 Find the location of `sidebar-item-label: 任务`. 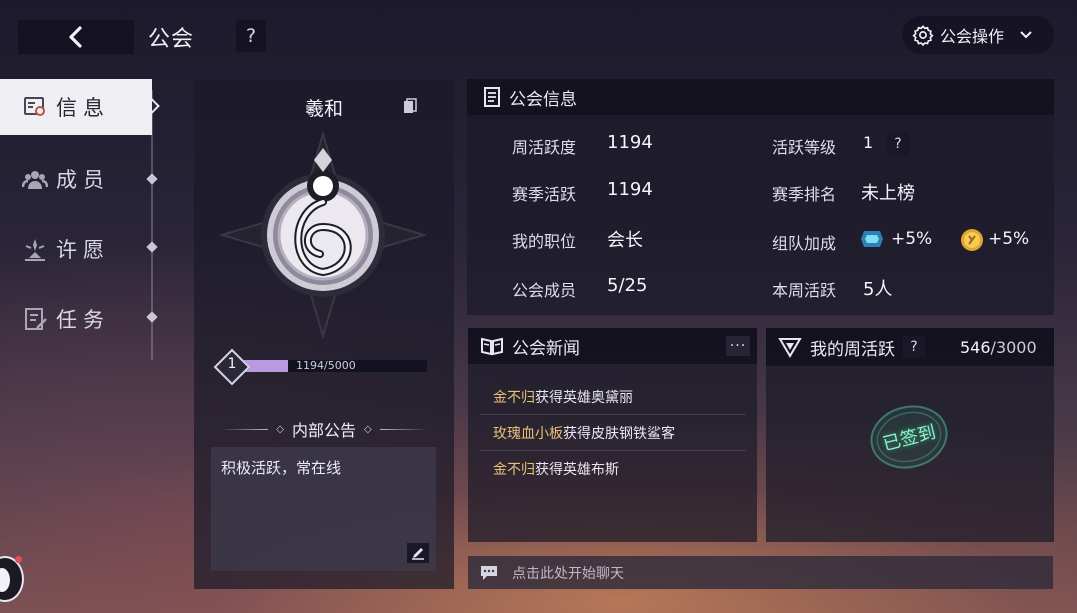

sidebar-item-label: 任务 is located at coordinates (83, 320).